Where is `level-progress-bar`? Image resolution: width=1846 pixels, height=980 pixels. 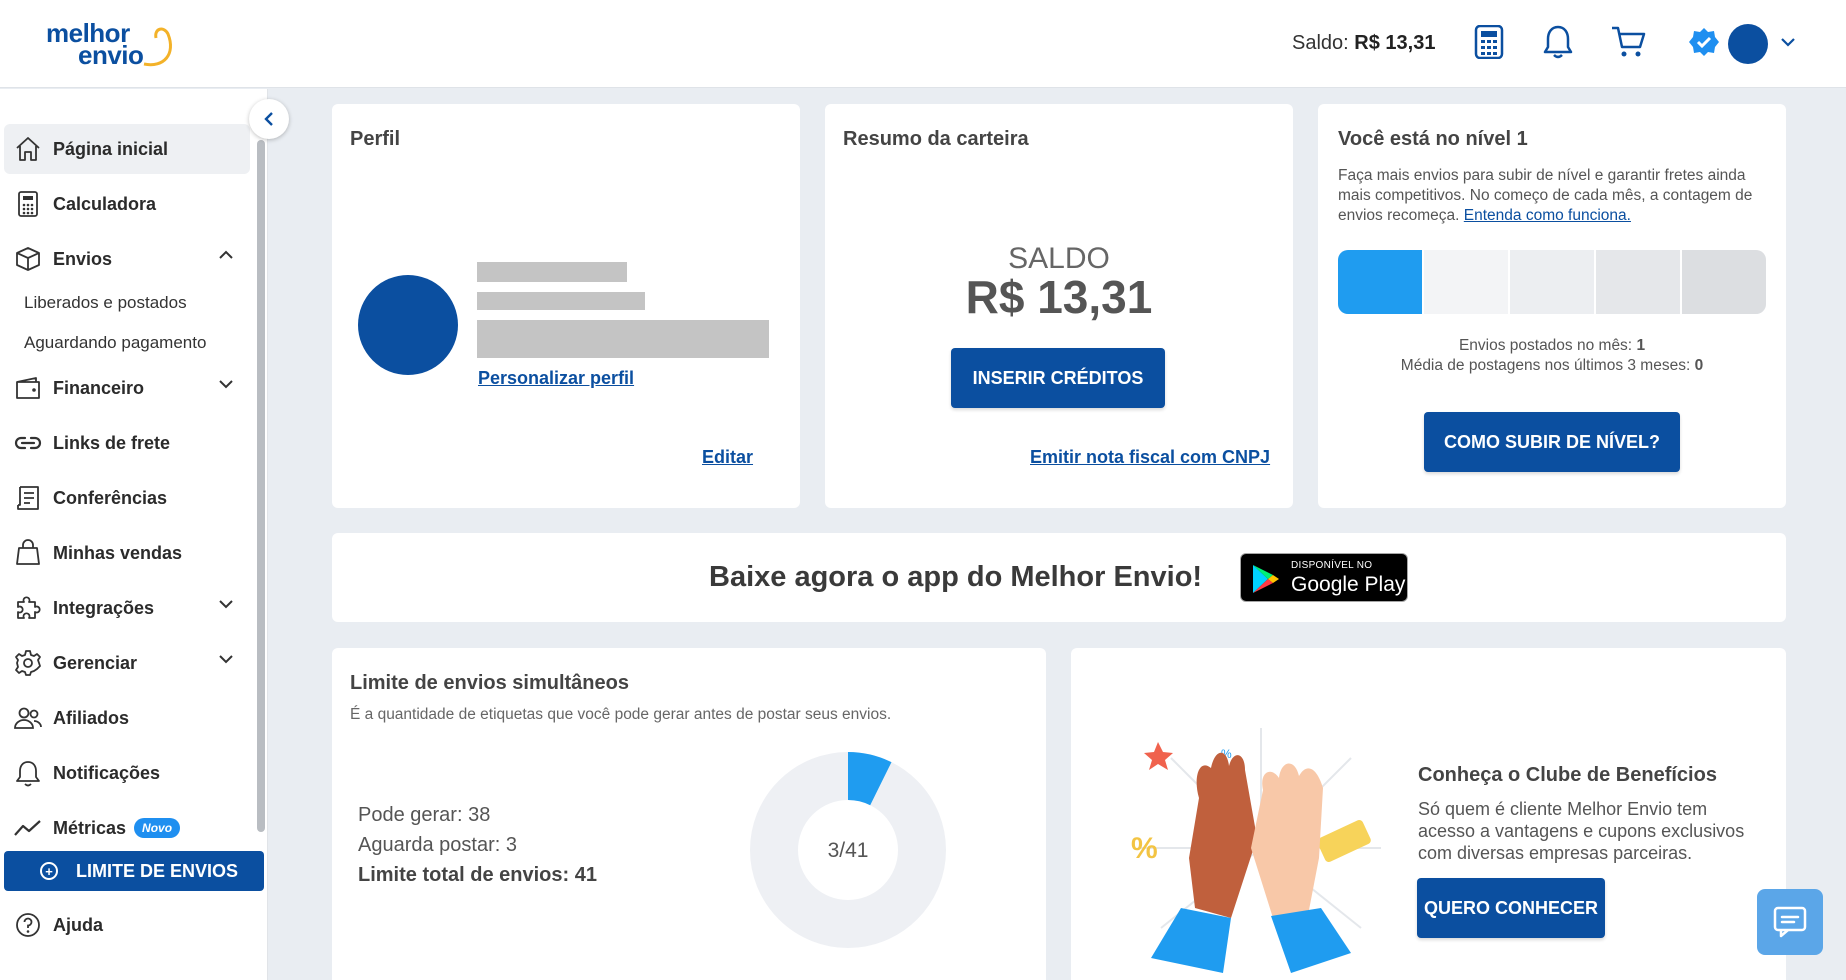
level-progress-bar is located at coordinates (1552, 282).